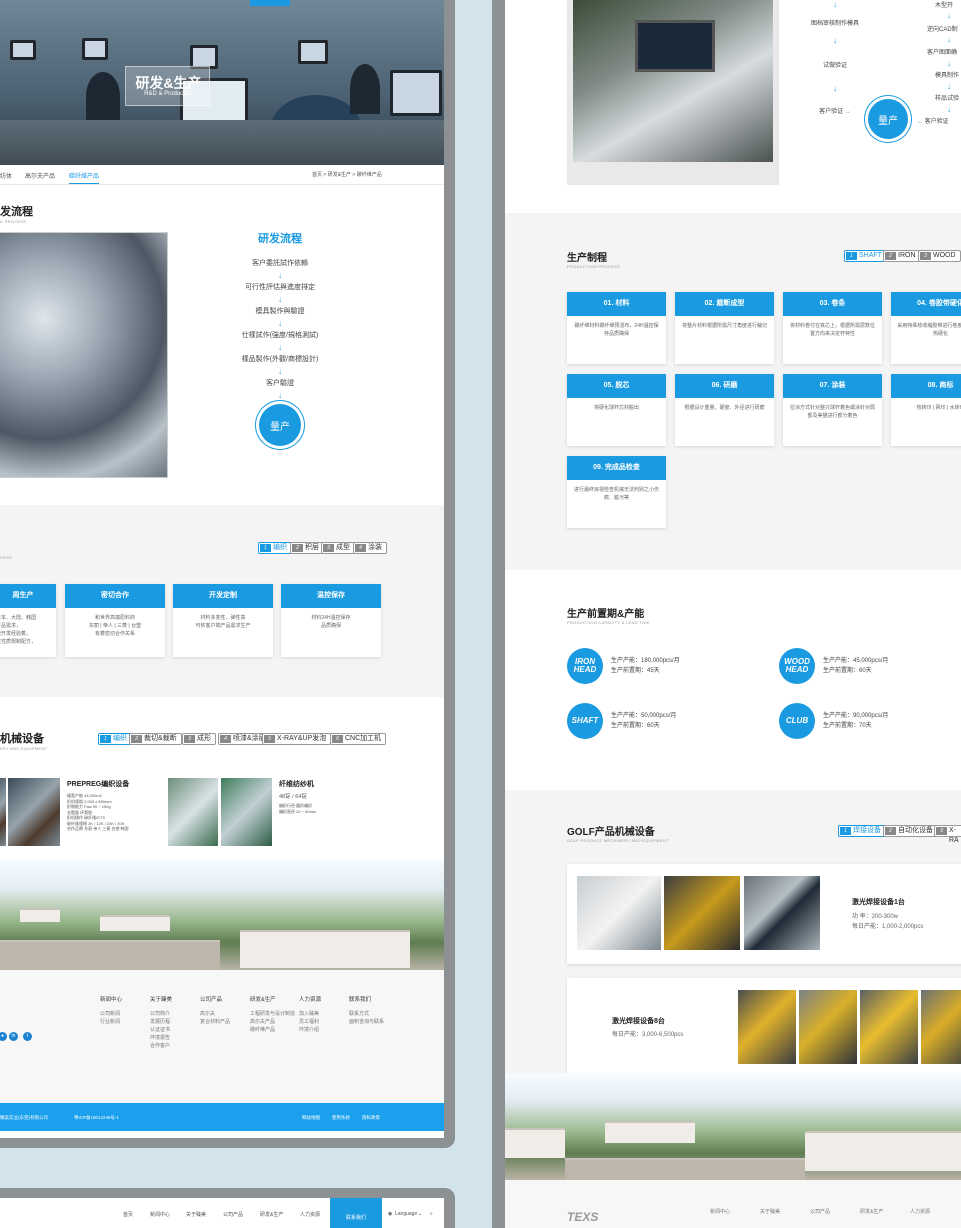 This screenshot has height=1228, width=961. I want to click on footer-logo: TEXS, so click(582, 1217).